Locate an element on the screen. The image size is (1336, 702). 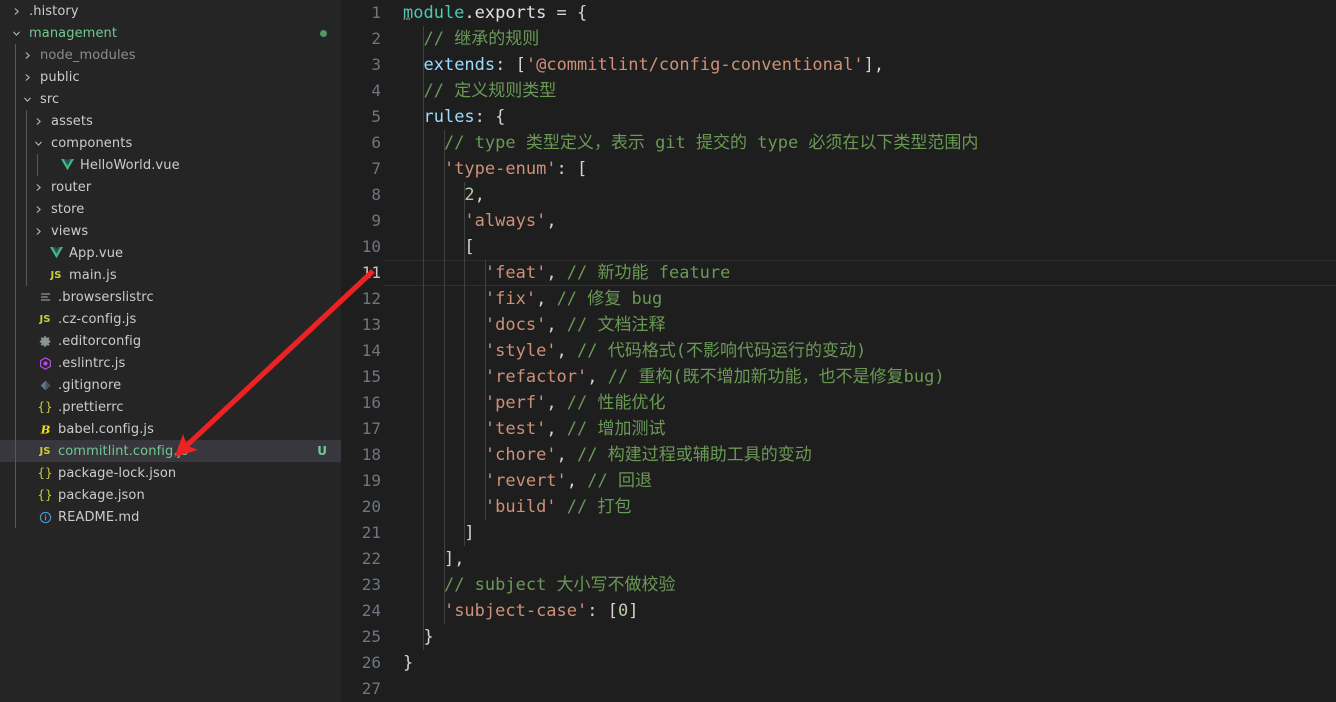
tree-file-helloworld-vue: HelloWorld.vue is located at coordinates (170, 165).